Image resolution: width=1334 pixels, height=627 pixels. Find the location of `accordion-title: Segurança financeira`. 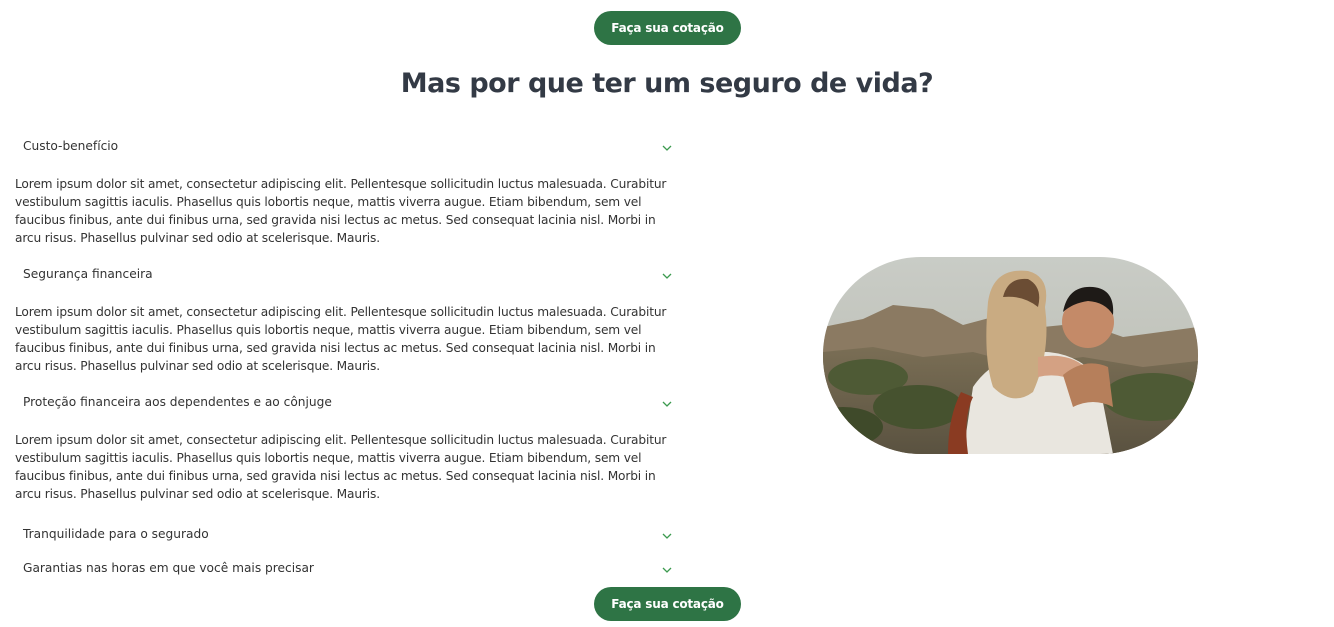

accordion-title: Segurança financeira is located at coordinates (88, 274).